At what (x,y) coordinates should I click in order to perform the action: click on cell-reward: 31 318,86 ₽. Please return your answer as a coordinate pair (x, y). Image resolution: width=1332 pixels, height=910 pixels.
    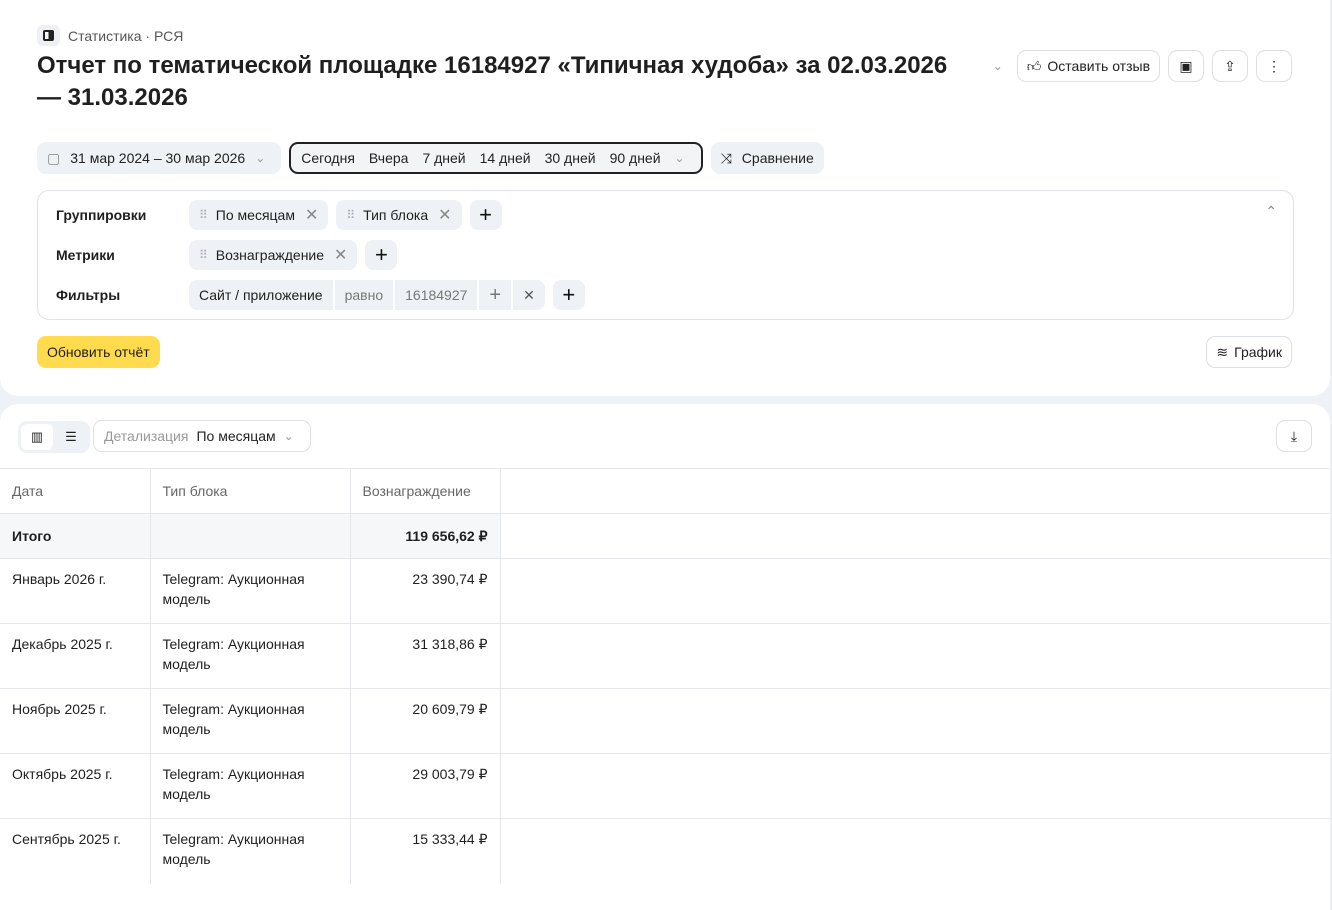
    Looking at the image, I should click on (425, 656).